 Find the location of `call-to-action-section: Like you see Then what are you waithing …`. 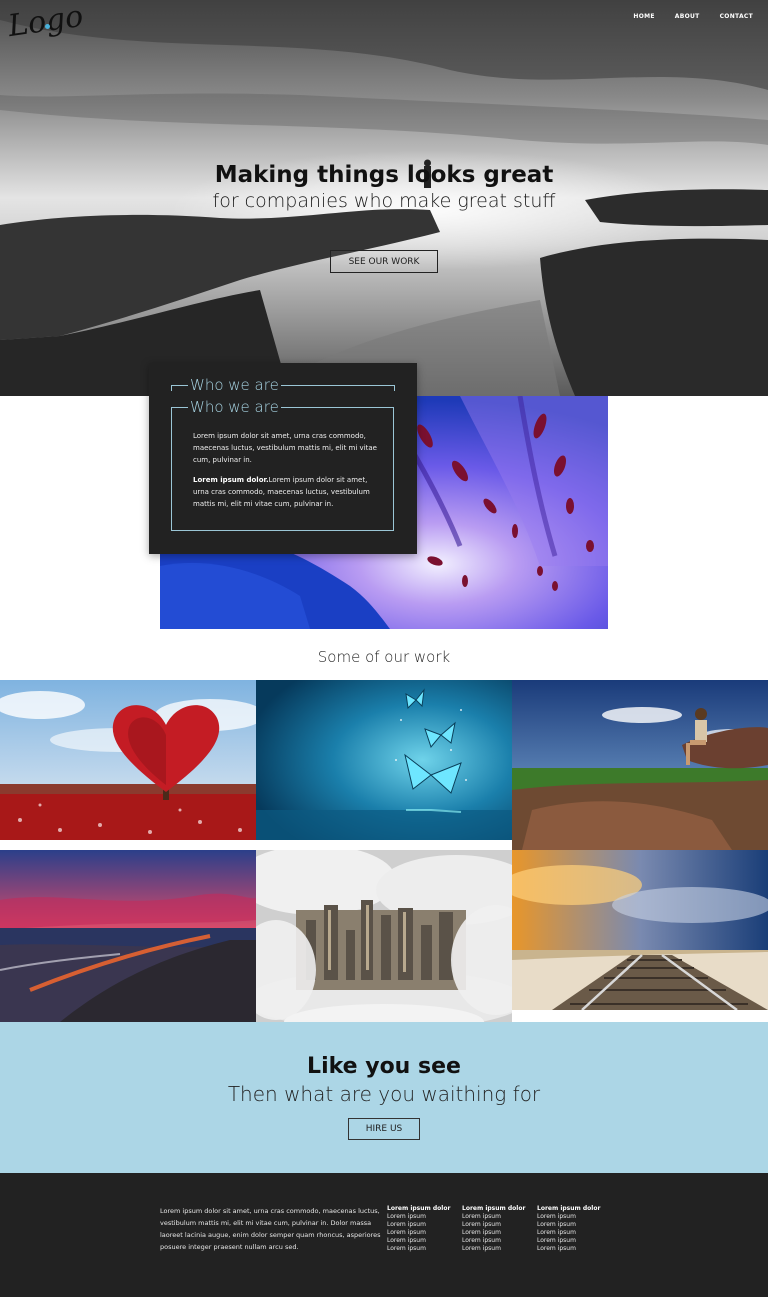

call-to-action-section: Like you see Then what are you waithing … is located at coordinates (384, 1097).